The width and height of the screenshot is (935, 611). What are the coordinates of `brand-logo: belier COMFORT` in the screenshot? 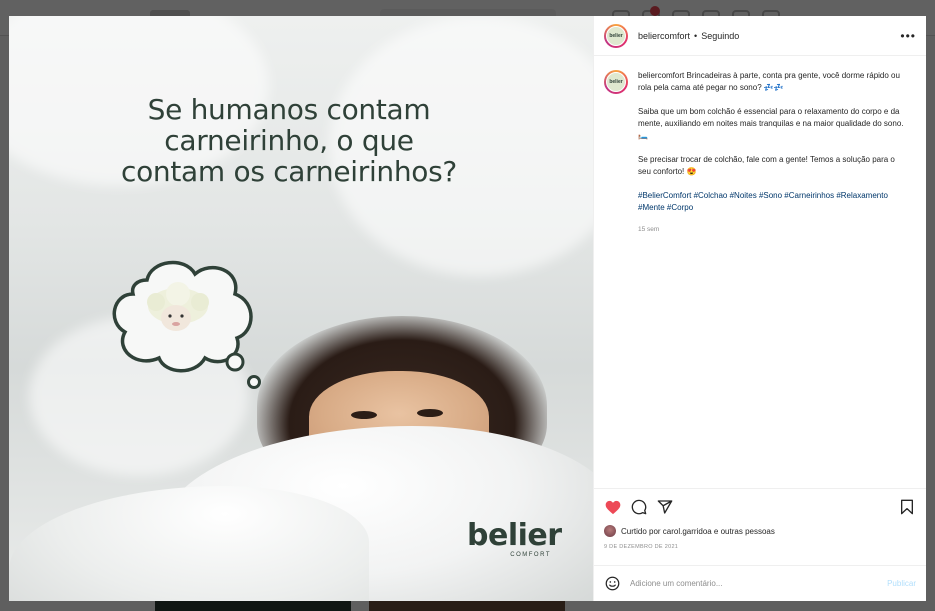 It's located at (517, 538).